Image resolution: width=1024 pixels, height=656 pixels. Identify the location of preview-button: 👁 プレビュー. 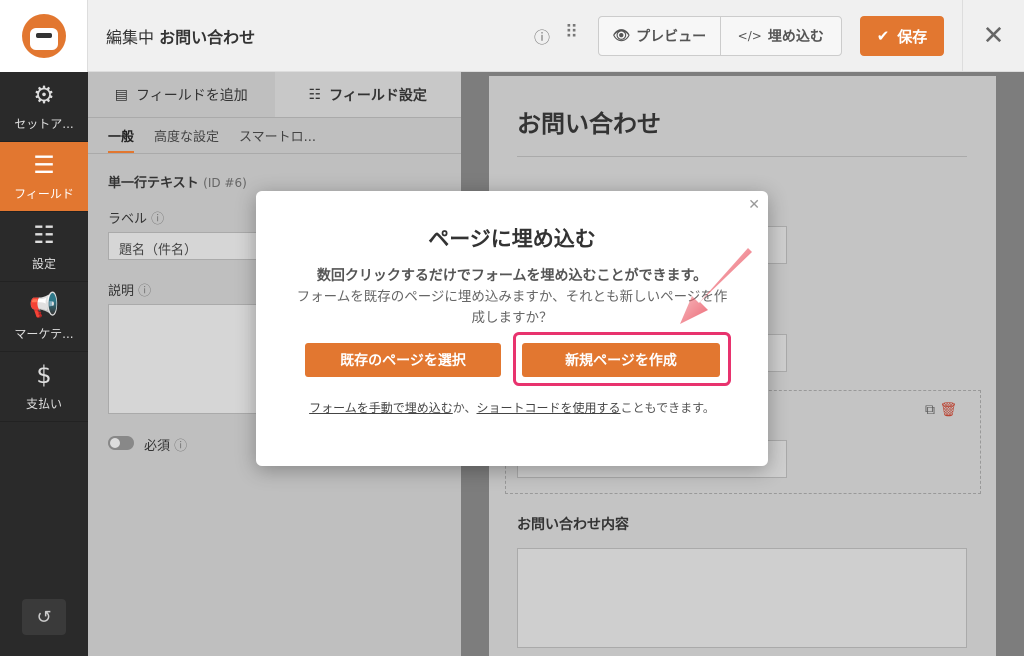
(659, 36).